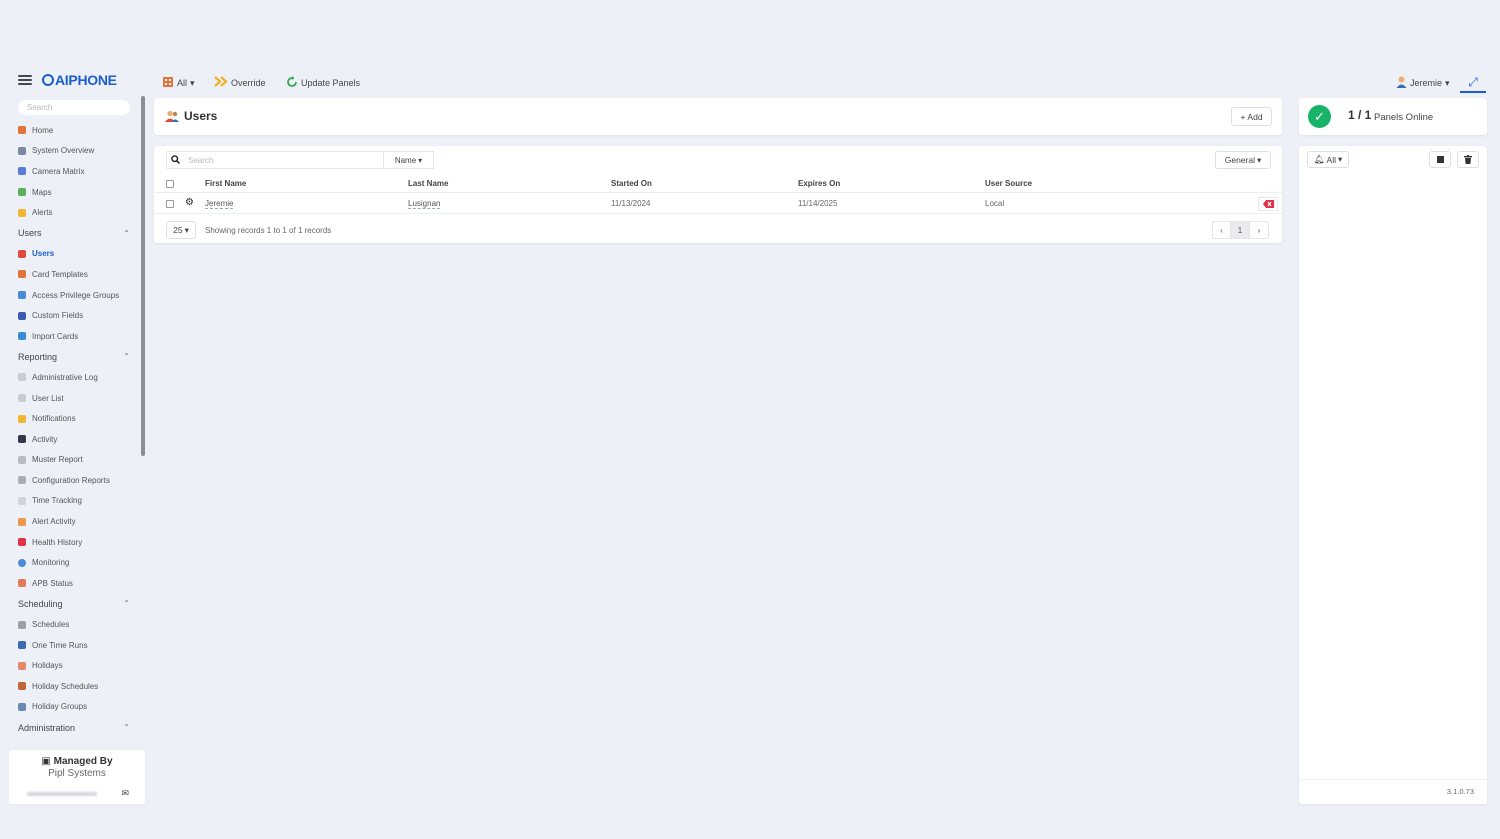 This screenshot has height=839, width=1500. Describe the element at coordinates (69, 233) in the screenshot. I see `sidebar-section-users: Users ⌃` at that location.